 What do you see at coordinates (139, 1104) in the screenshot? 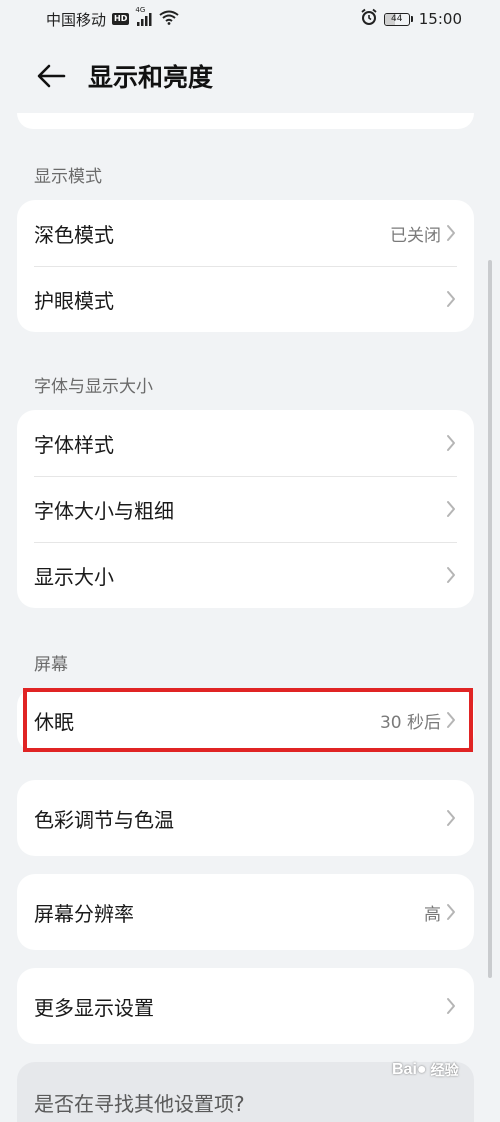
I see `search-suggestion-text: 是否在寻找其他设置项?` at bounding box center [139, 1104].